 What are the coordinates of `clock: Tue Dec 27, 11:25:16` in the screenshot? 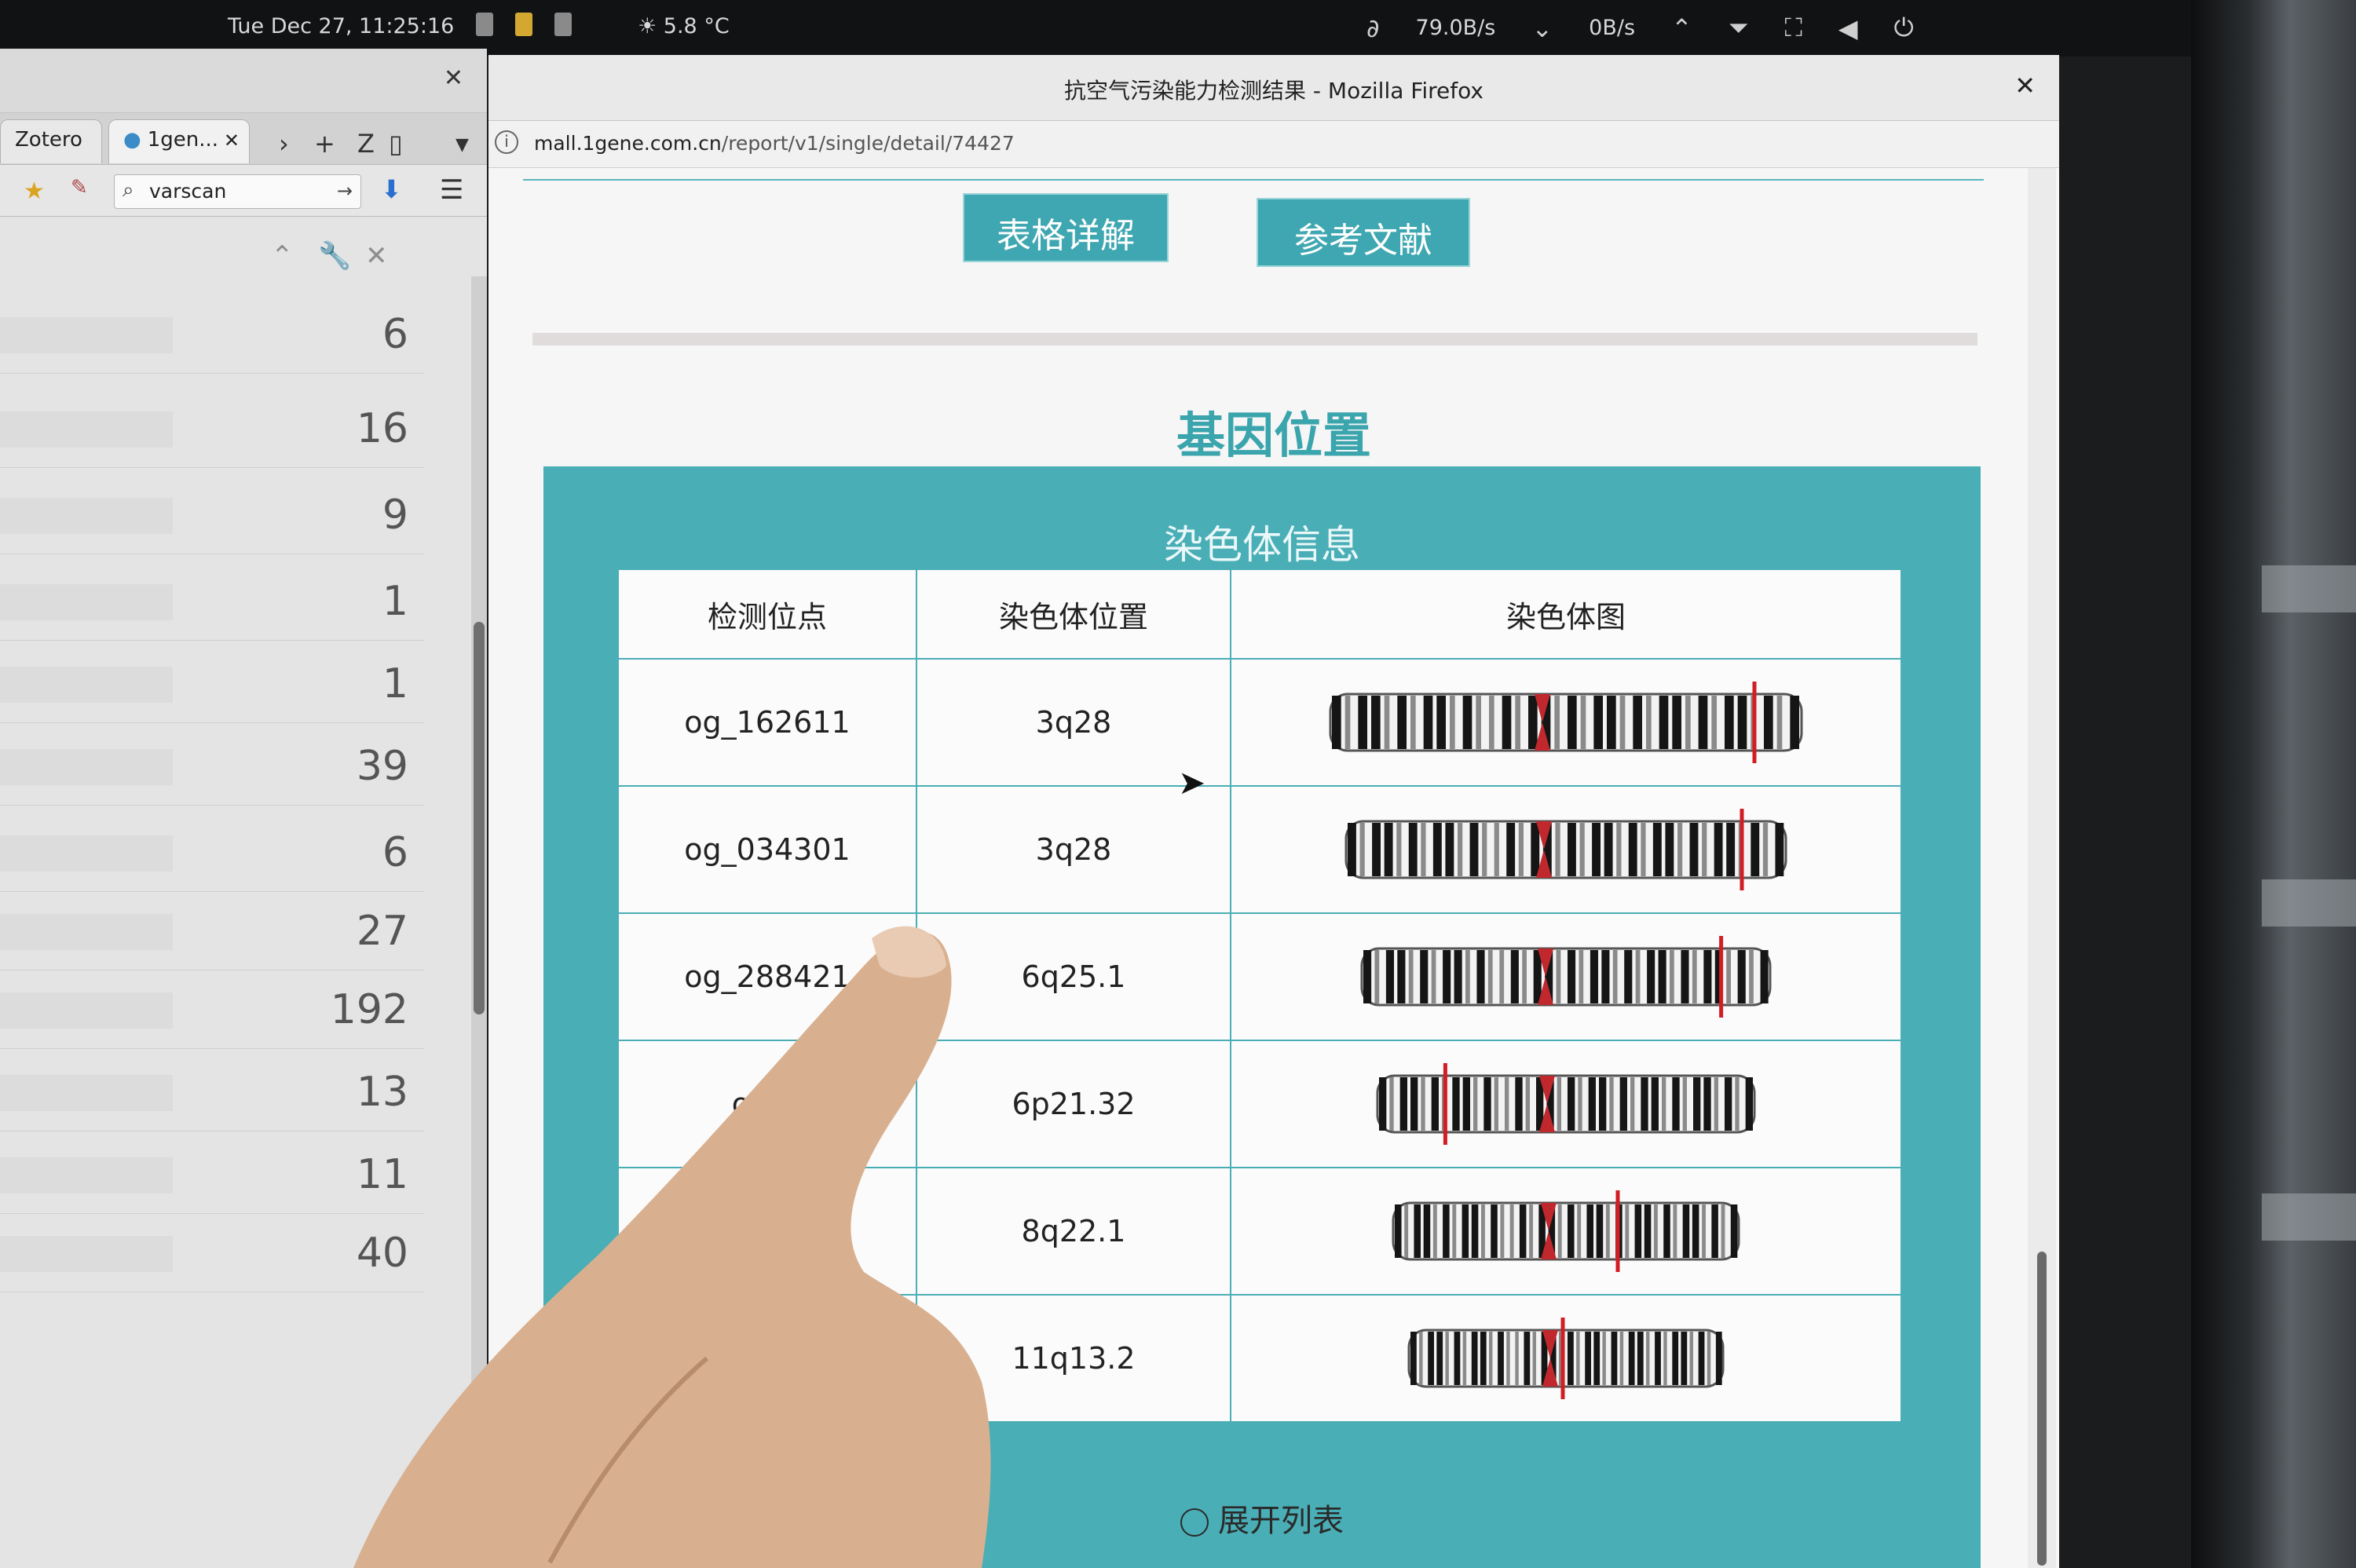 It's located at (341, 26).